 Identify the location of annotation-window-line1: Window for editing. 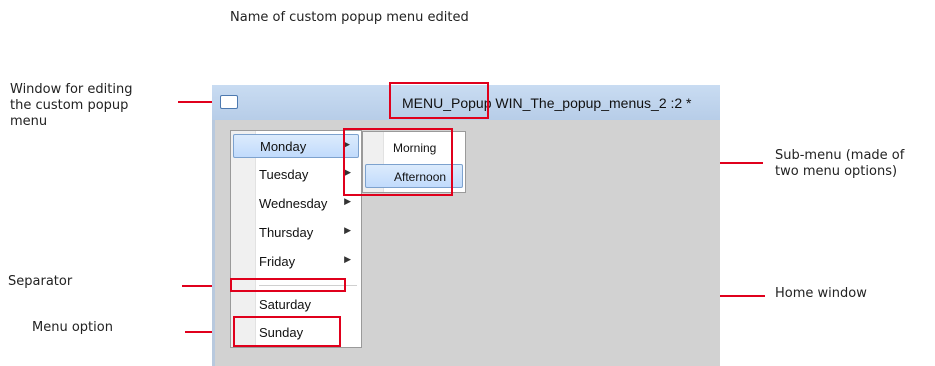
(71, 89).